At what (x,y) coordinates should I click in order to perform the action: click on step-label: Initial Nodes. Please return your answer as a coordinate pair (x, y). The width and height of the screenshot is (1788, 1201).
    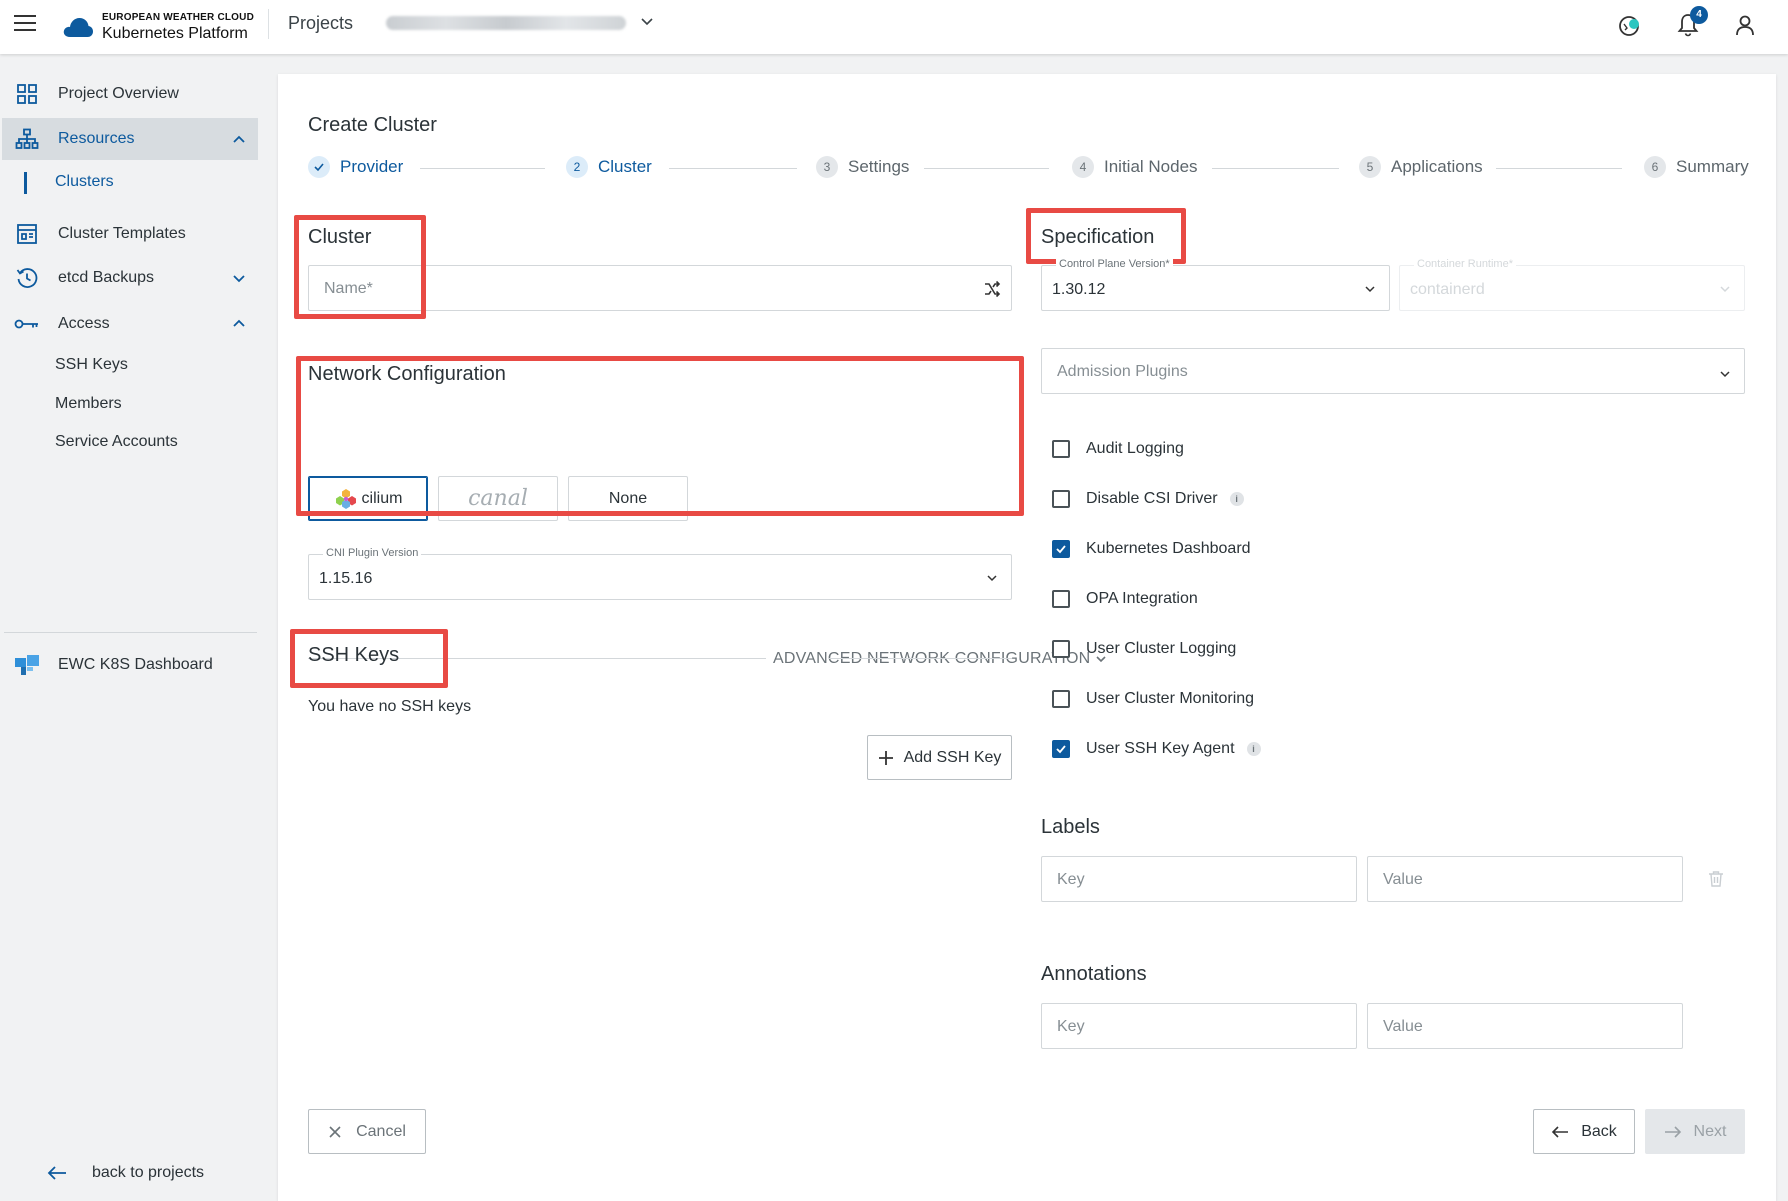
    Looking at the image, I should click on (1151, 166).